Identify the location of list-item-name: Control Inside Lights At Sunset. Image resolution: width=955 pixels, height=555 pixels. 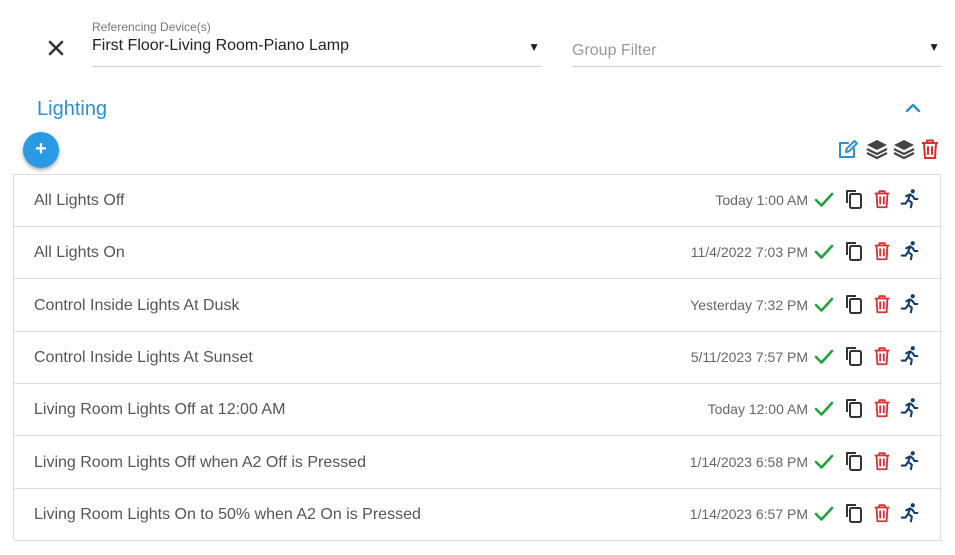
(143, 357).